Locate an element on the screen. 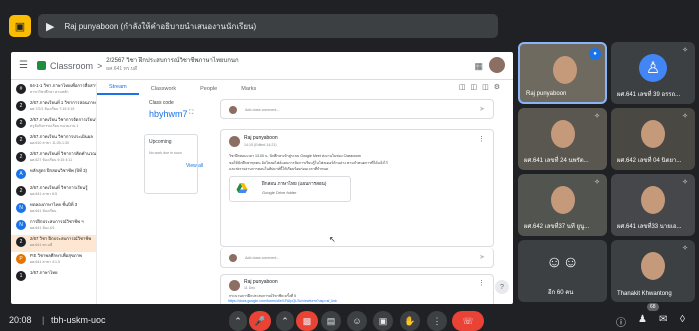  audio-options-chevron-icon: ⌃ is located at coordinates (238, 321).